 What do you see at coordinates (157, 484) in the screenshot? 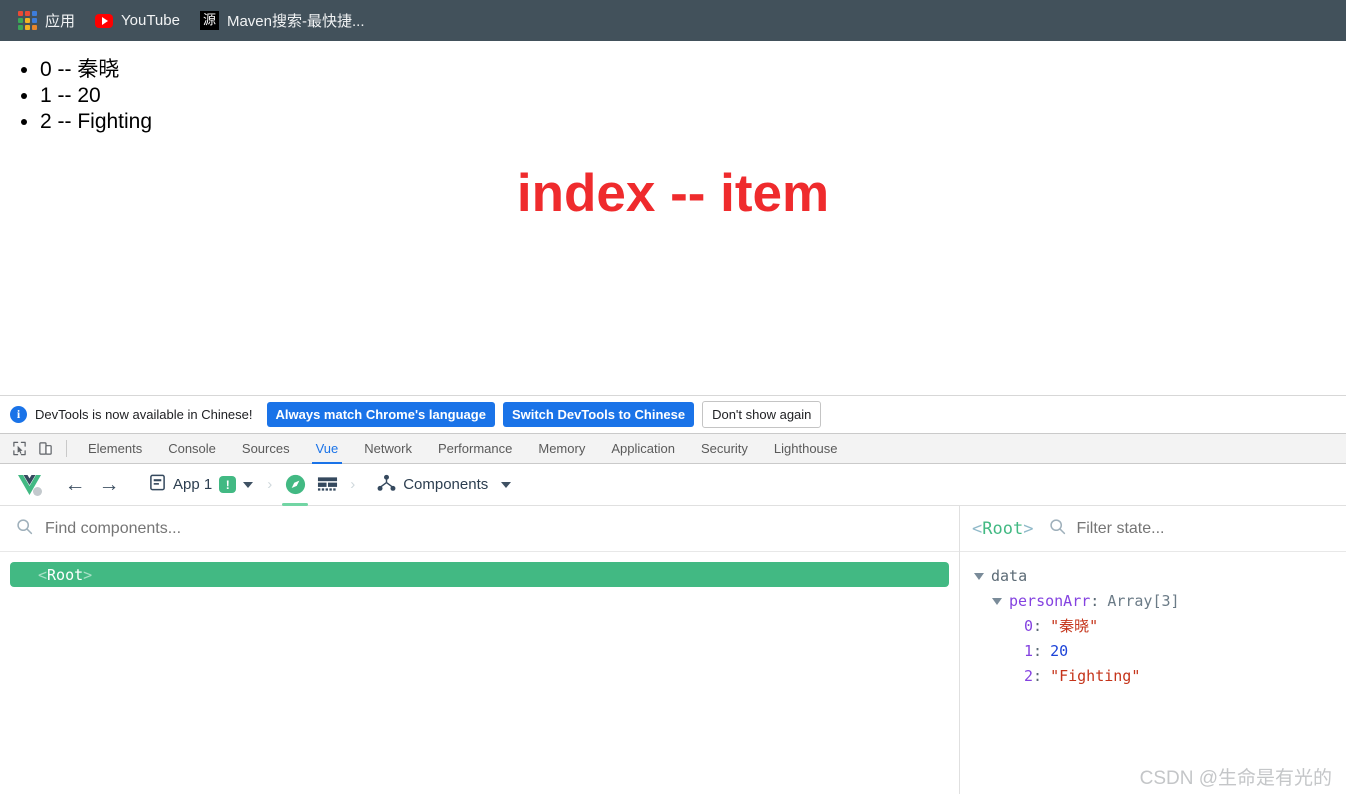
I see `document-icon` at bounding box center [157, 484].